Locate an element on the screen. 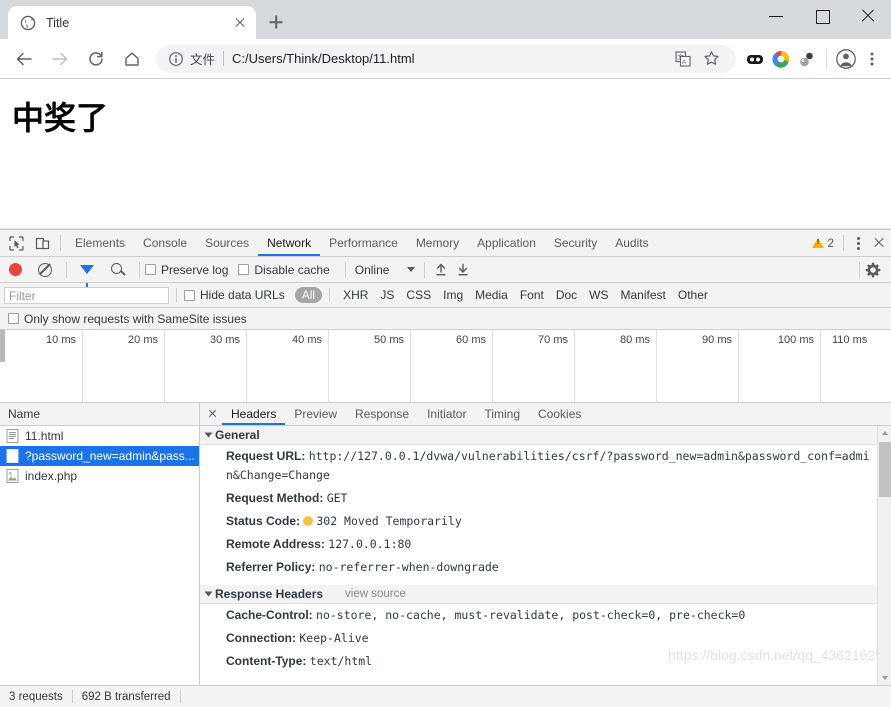  chrome-menu-icon is located at coordinates (872, 59).